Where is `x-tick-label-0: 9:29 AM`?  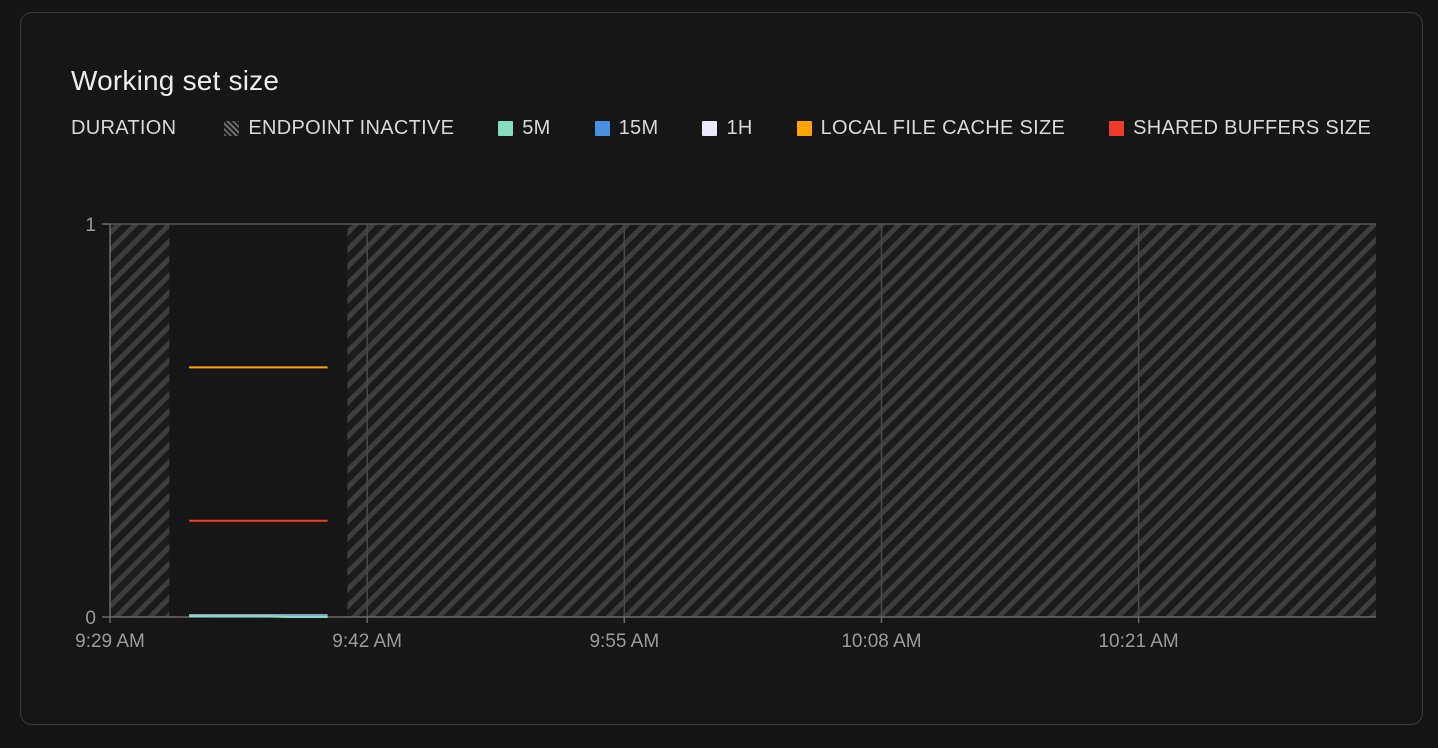
x-tick-label-0: 9:29 AM is located at coordinates (110, 641).